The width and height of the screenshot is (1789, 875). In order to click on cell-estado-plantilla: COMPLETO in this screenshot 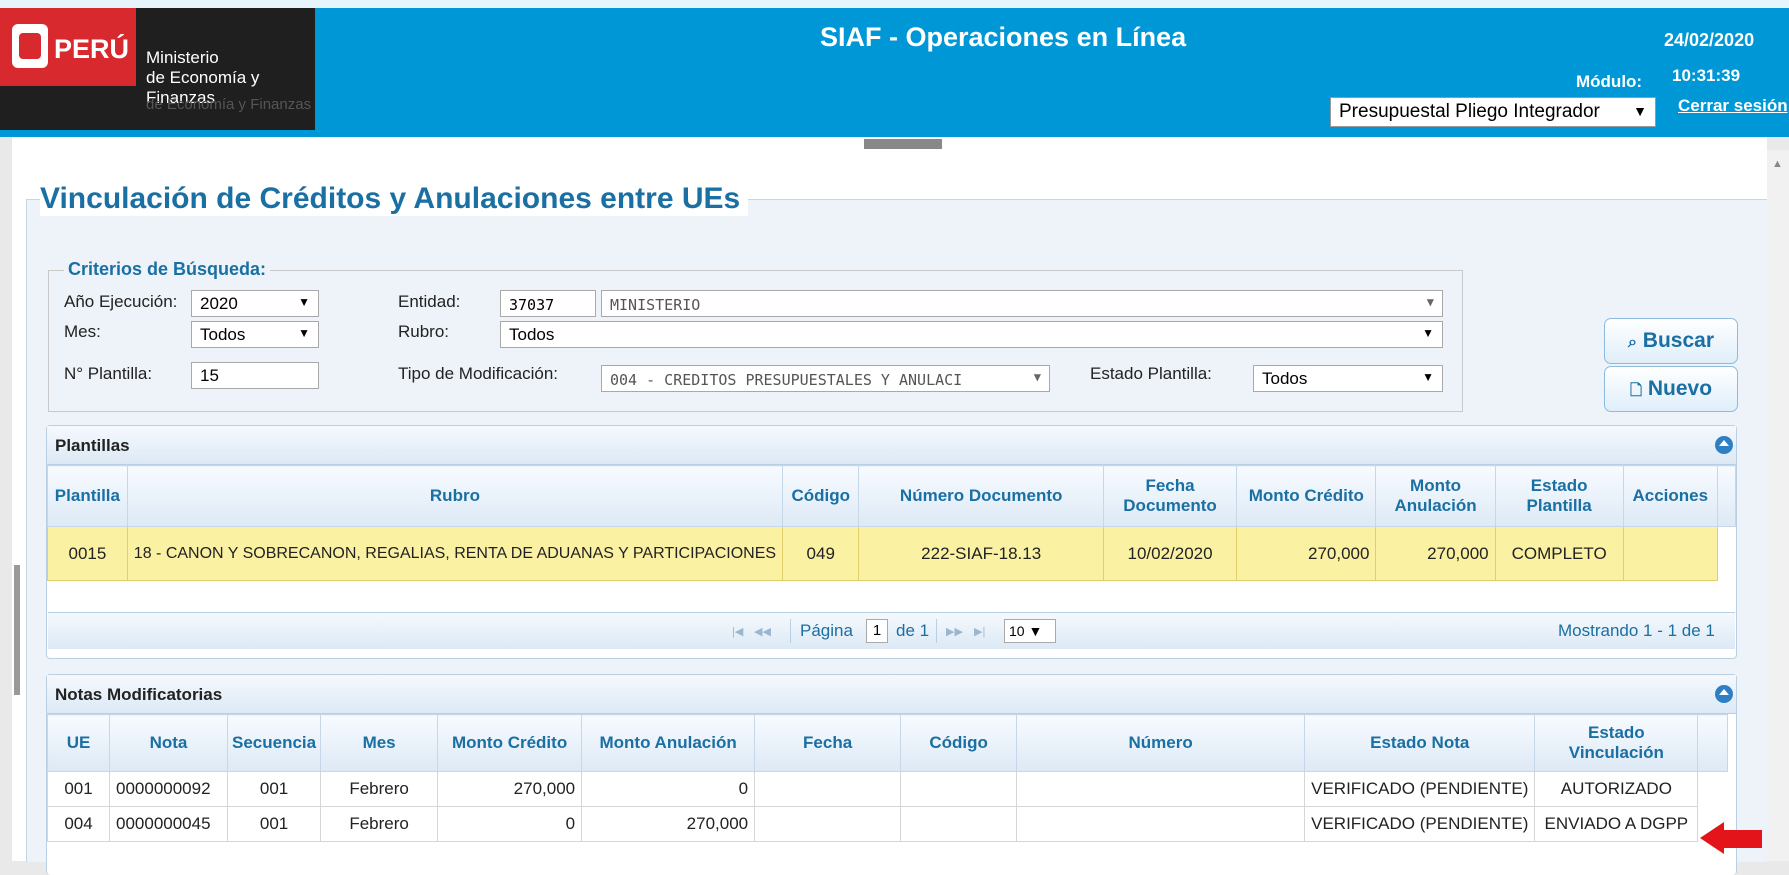, I will do `click(1559, 553)`.